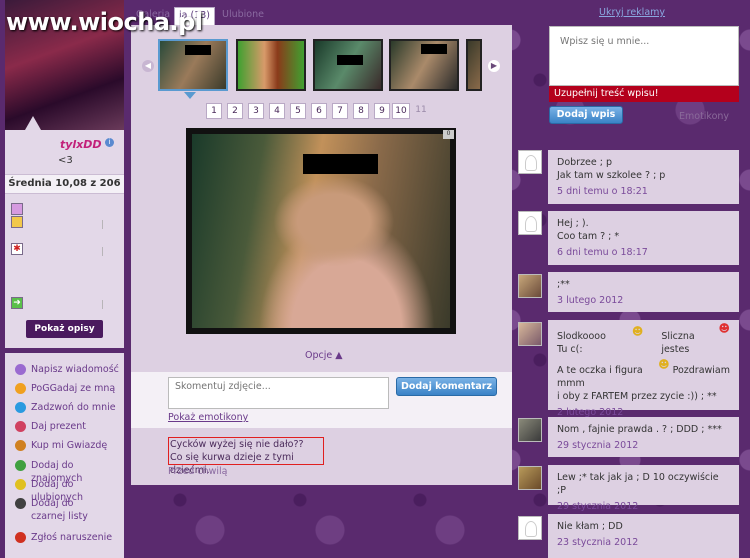 The image size is (750, 558). What do you see at coordinates (20, 388) in the screenshot?
I see `sun-icon` at bounding box center [20, 388].